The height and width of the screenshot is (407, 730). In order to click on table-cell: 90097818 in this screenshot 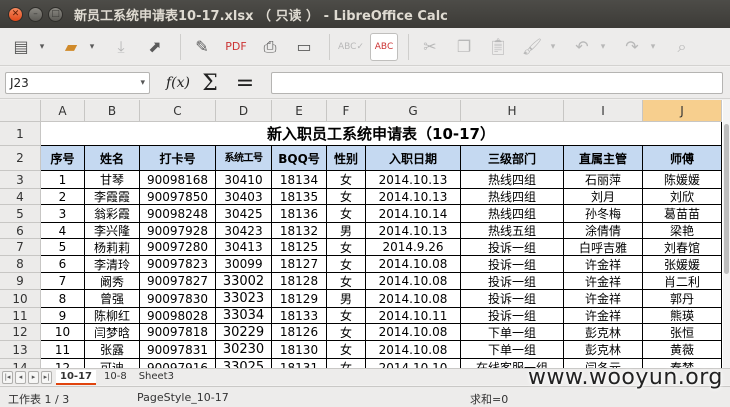, I will do `click(178, 332)`.